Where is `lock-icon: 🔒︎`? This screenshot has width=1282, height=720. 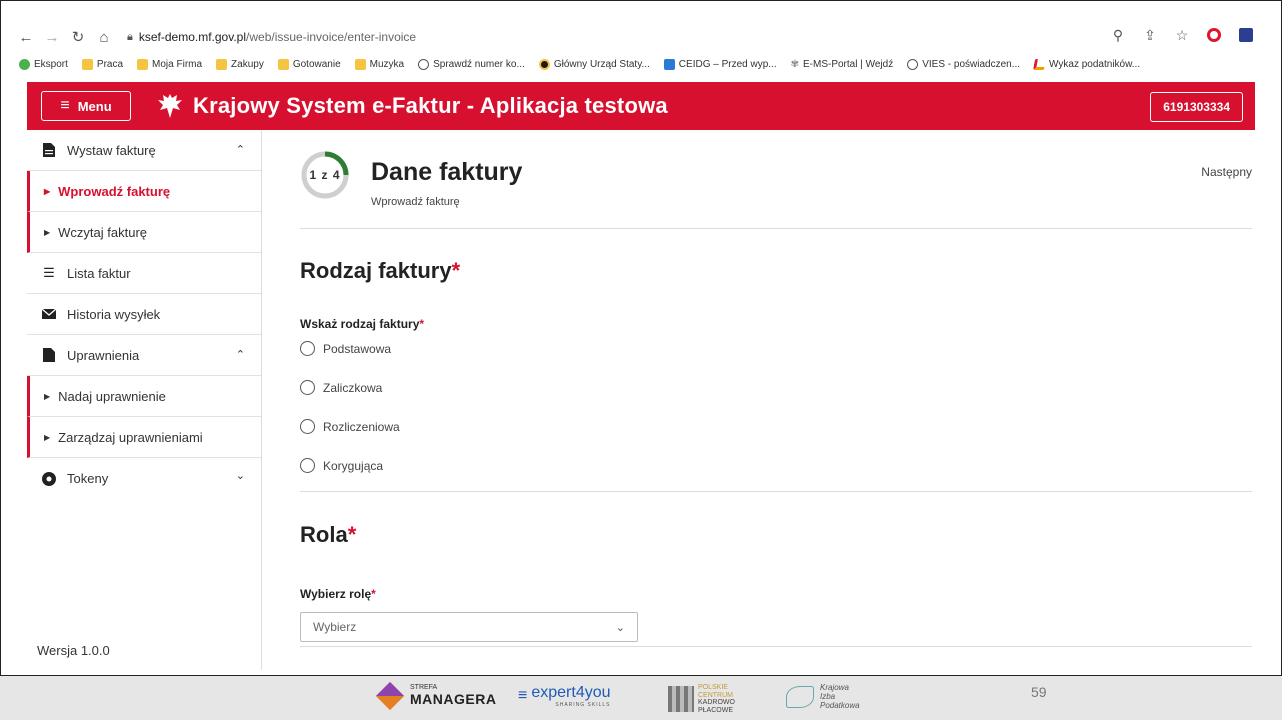 lock-icon: 🔒︎ is located at coordinates (130, 37).